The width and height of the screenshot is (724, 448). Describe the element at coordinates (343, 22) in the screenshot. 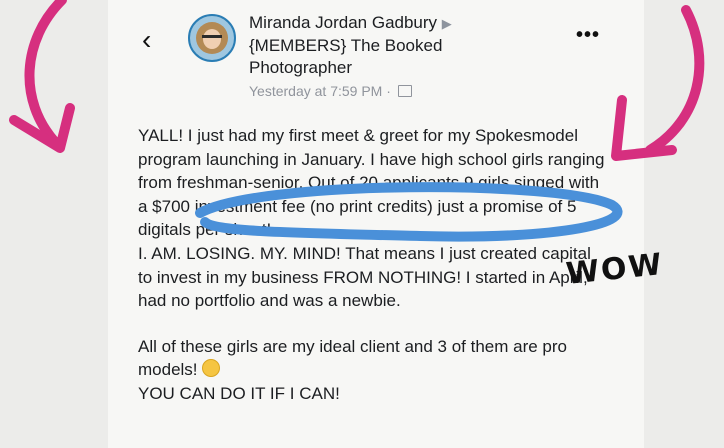

I see `author-name: Miranda Jordan Gadbury` at that location.